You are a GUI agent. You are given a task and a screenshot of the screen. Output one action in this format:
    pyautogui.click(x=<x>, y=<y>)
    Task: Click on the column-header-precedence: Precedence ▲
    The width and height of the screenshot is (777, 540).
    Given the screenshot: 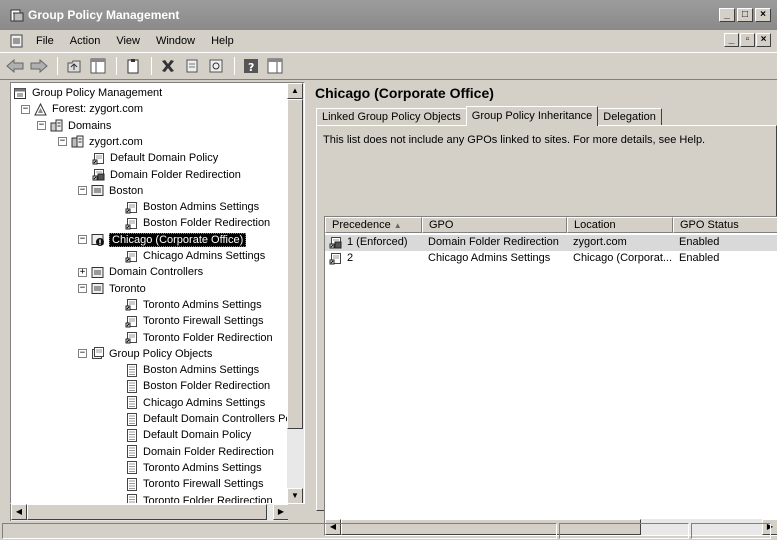 What is the action you would take?
    pyautogui.click(x=373, y=225)
    